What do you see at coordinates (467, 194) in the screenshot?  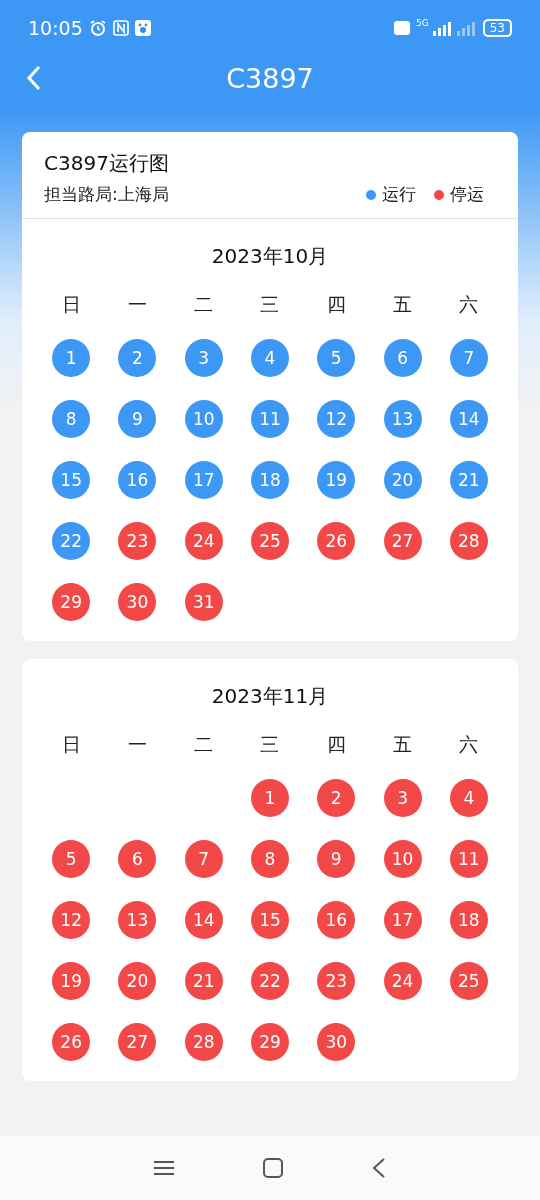 I see `legend-label: 停运` at bounding box center [467, 194].